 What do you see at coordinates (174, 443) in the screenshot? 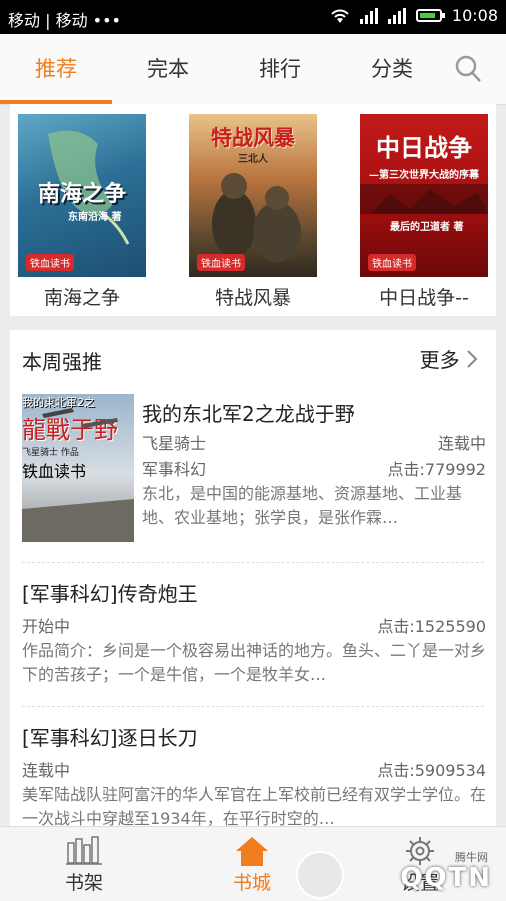
I see `book-author: 飞星骑士` at bounding box center [174, 443].